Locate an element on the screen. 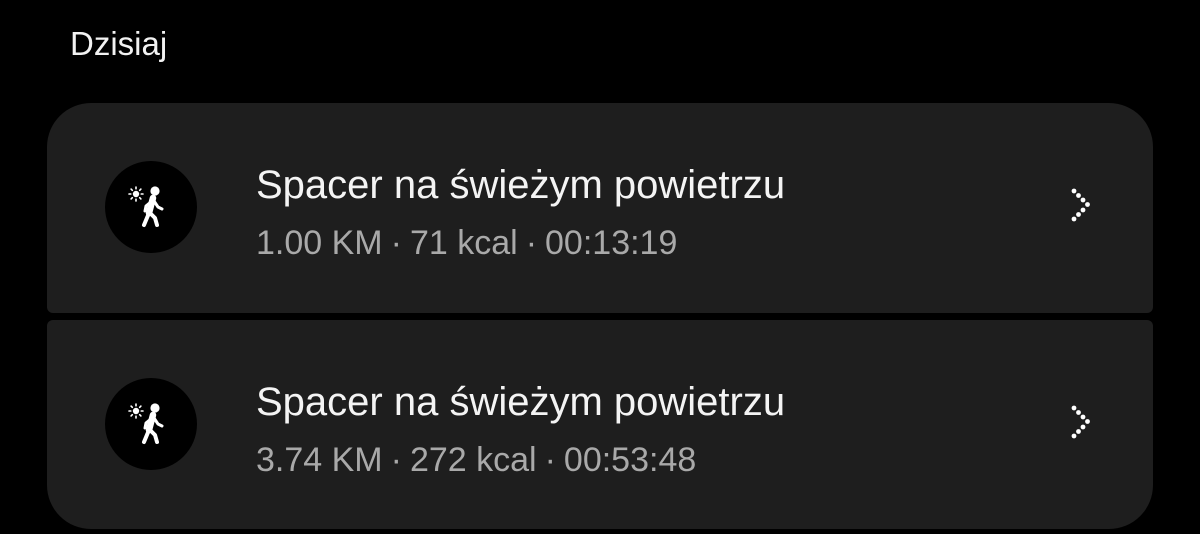  activity-duration: 00:13:19 is located at coordinates (611, 243).